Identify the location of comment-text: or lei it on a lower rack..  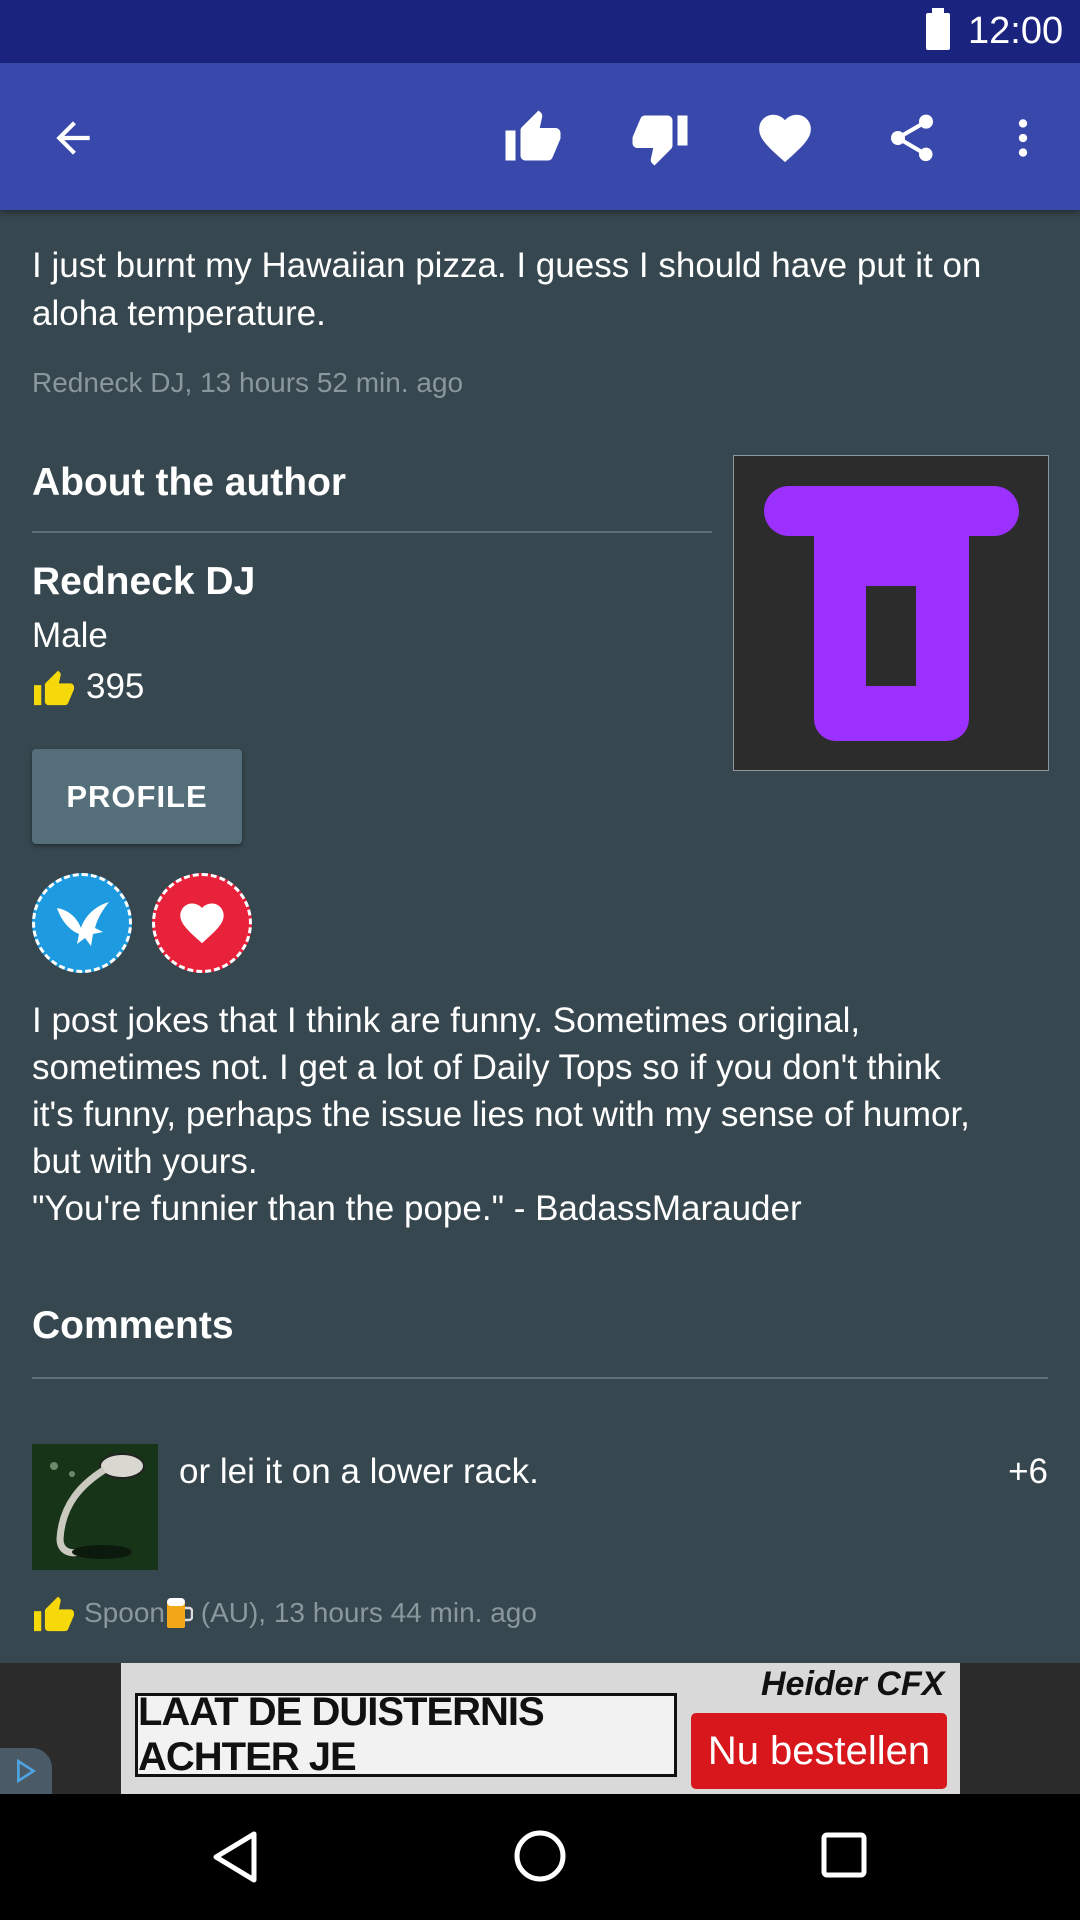
(359, 1471).